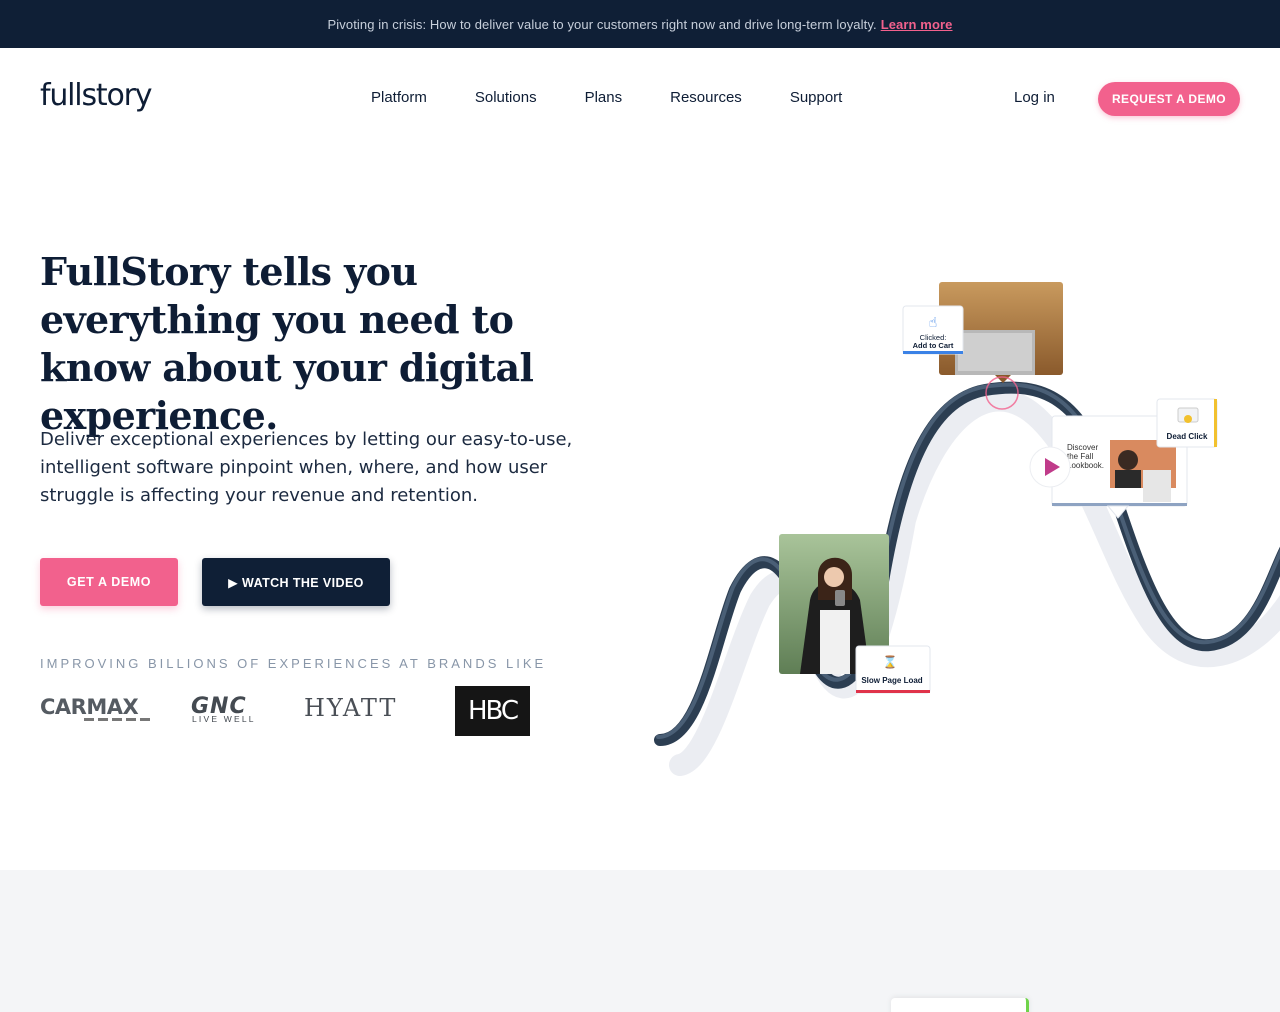 The image size is (1280, 1012). What do you see at coordinates (640, 941) in the screenshot?
I see `next-section-background` at bounding box center [640, 941].